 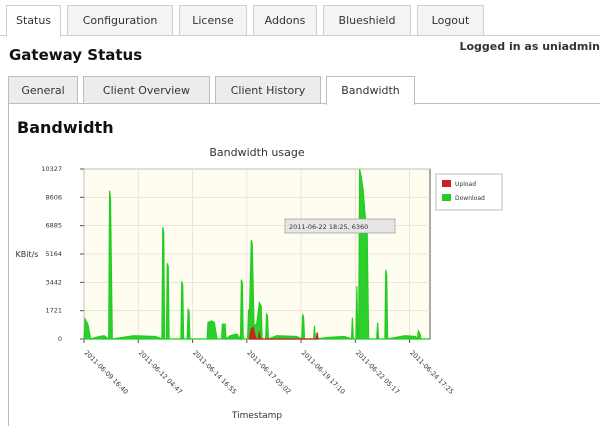 I want to click on chart-title: Bandwidth usage, so click(x=256, y=152).